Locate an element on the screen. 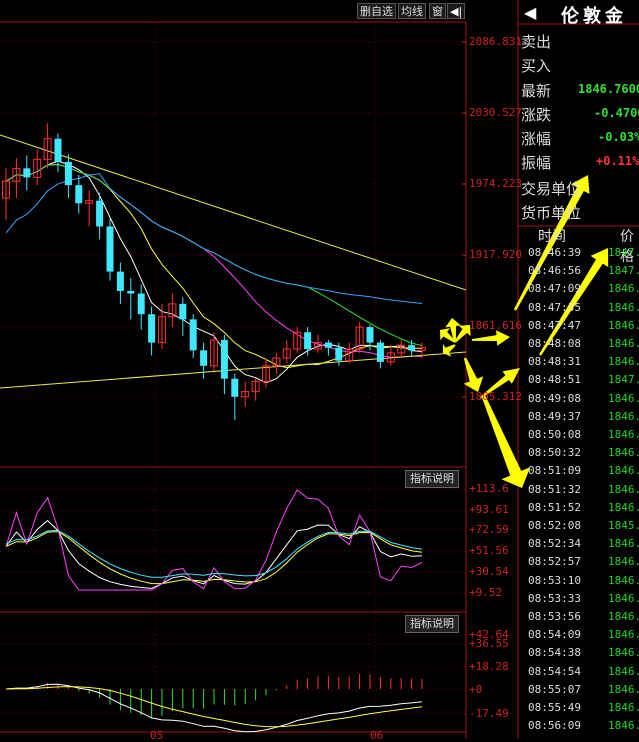 The image size is (639, 742). tick-row: 08:48:08 1846. is located at coordinates (583, 346).